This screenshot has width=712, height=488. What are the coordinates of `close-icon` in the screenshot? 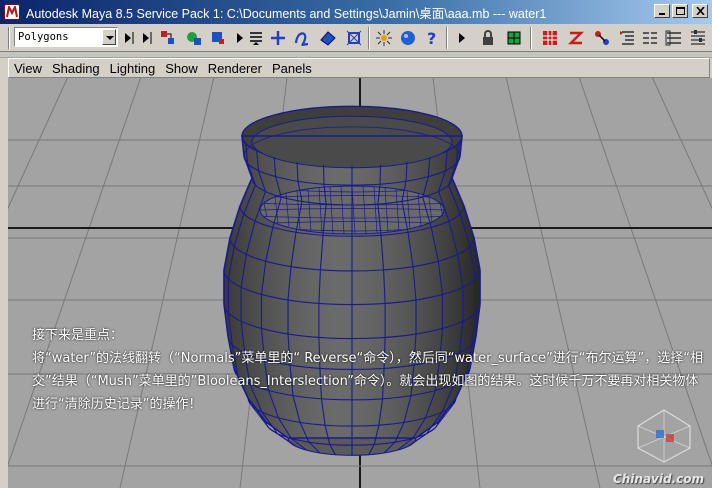 It's located at (700, 11).